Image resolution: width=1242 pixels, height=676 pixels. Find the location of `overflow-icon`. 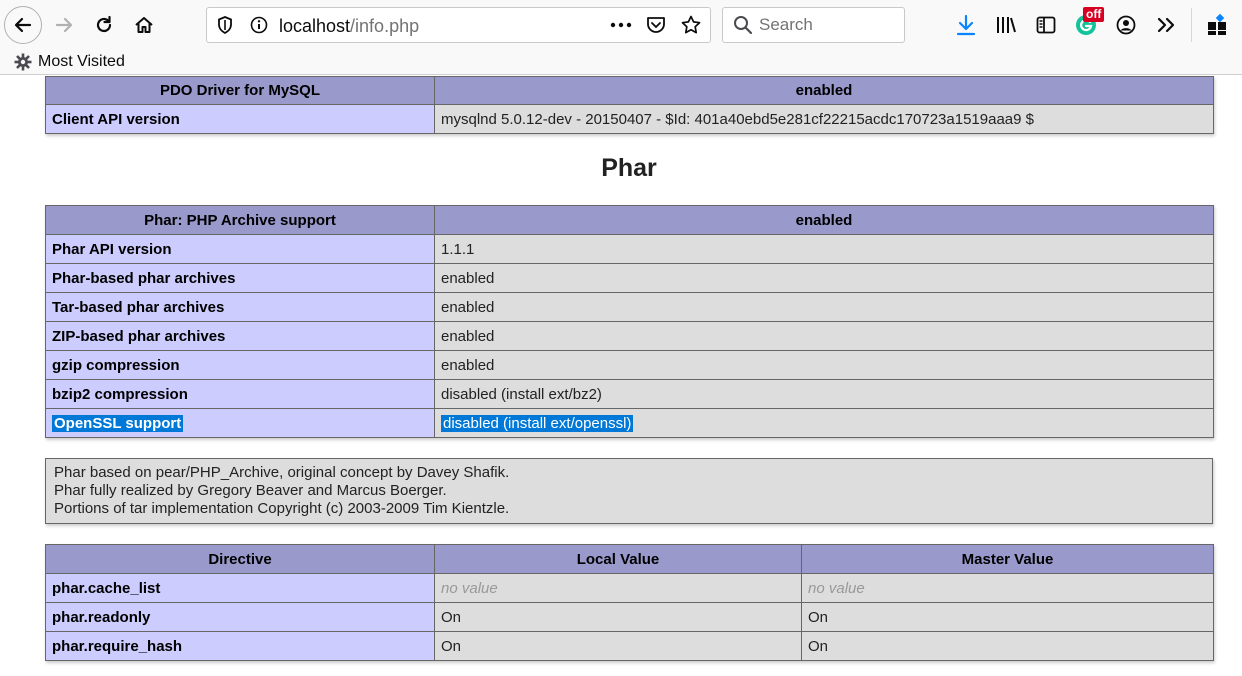

overflow-icon is located at coordinates (1166, 25).